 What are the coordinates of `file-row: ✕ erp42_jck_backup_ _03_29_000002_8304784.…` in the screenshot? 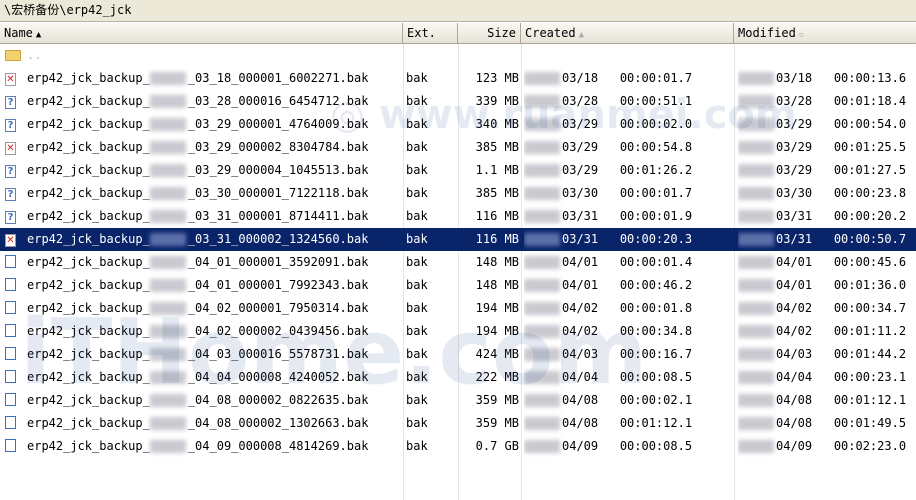 It's located at (458, 147).